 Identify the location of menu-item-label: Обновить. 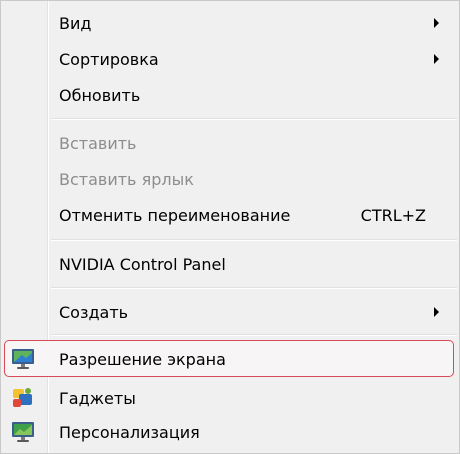
(100, 95).